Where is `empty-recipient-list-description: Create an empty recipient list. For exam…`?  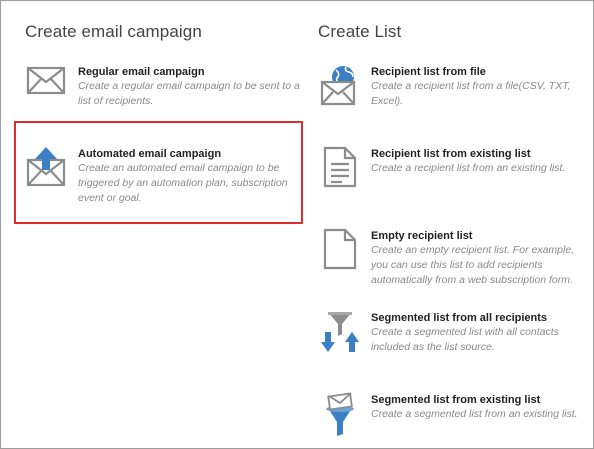 empty-recipient-list-description: Create an empty recipient list. For exam… is located at coordinates (473, 265).